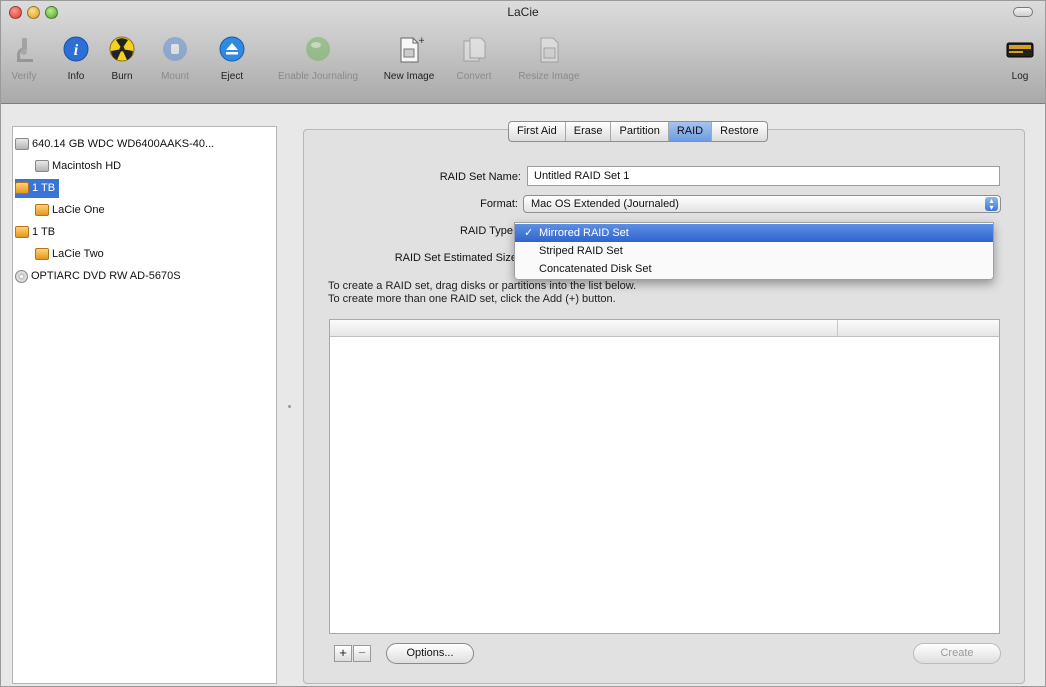 This screenshot has height=687, width=1046. I want to click on log-icon, so click(1020, 50).